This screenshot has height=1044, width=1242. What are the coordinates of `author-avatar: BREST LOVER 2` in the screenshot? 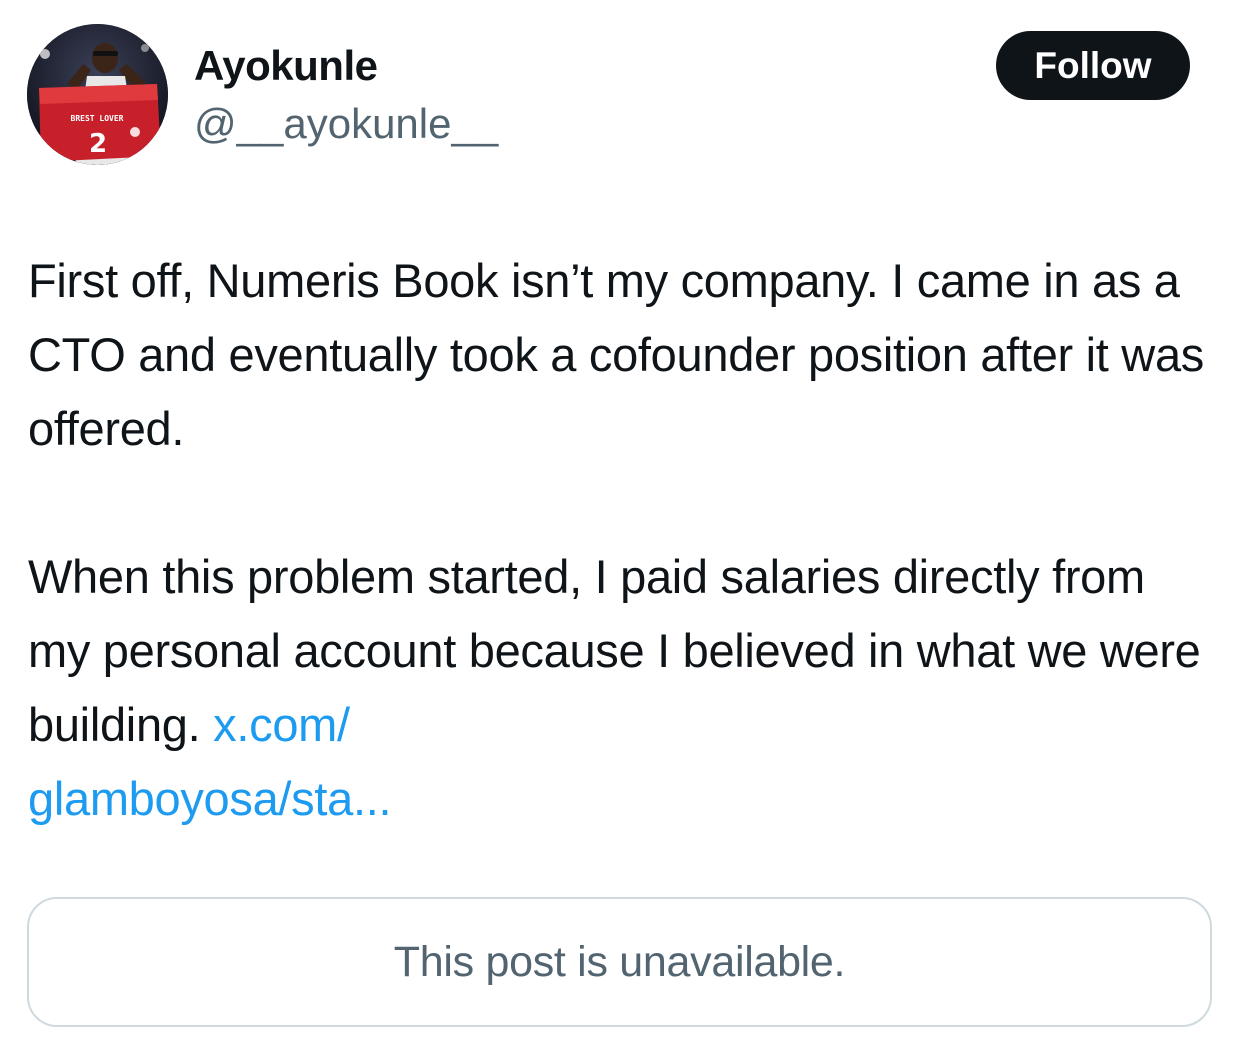 It's located at (97, 94).